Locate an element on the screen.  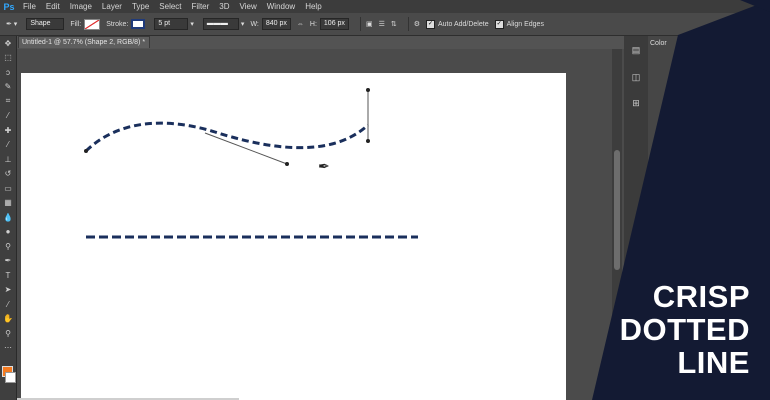
curved-dashed-path is located at coordinates (227, 137).